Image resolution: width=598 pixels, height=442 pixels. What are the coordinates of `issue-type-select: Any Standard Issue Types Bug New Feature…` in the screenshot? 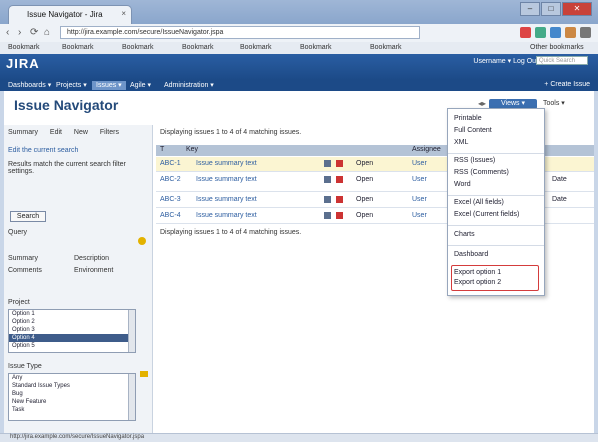 It's located at (72, 397).